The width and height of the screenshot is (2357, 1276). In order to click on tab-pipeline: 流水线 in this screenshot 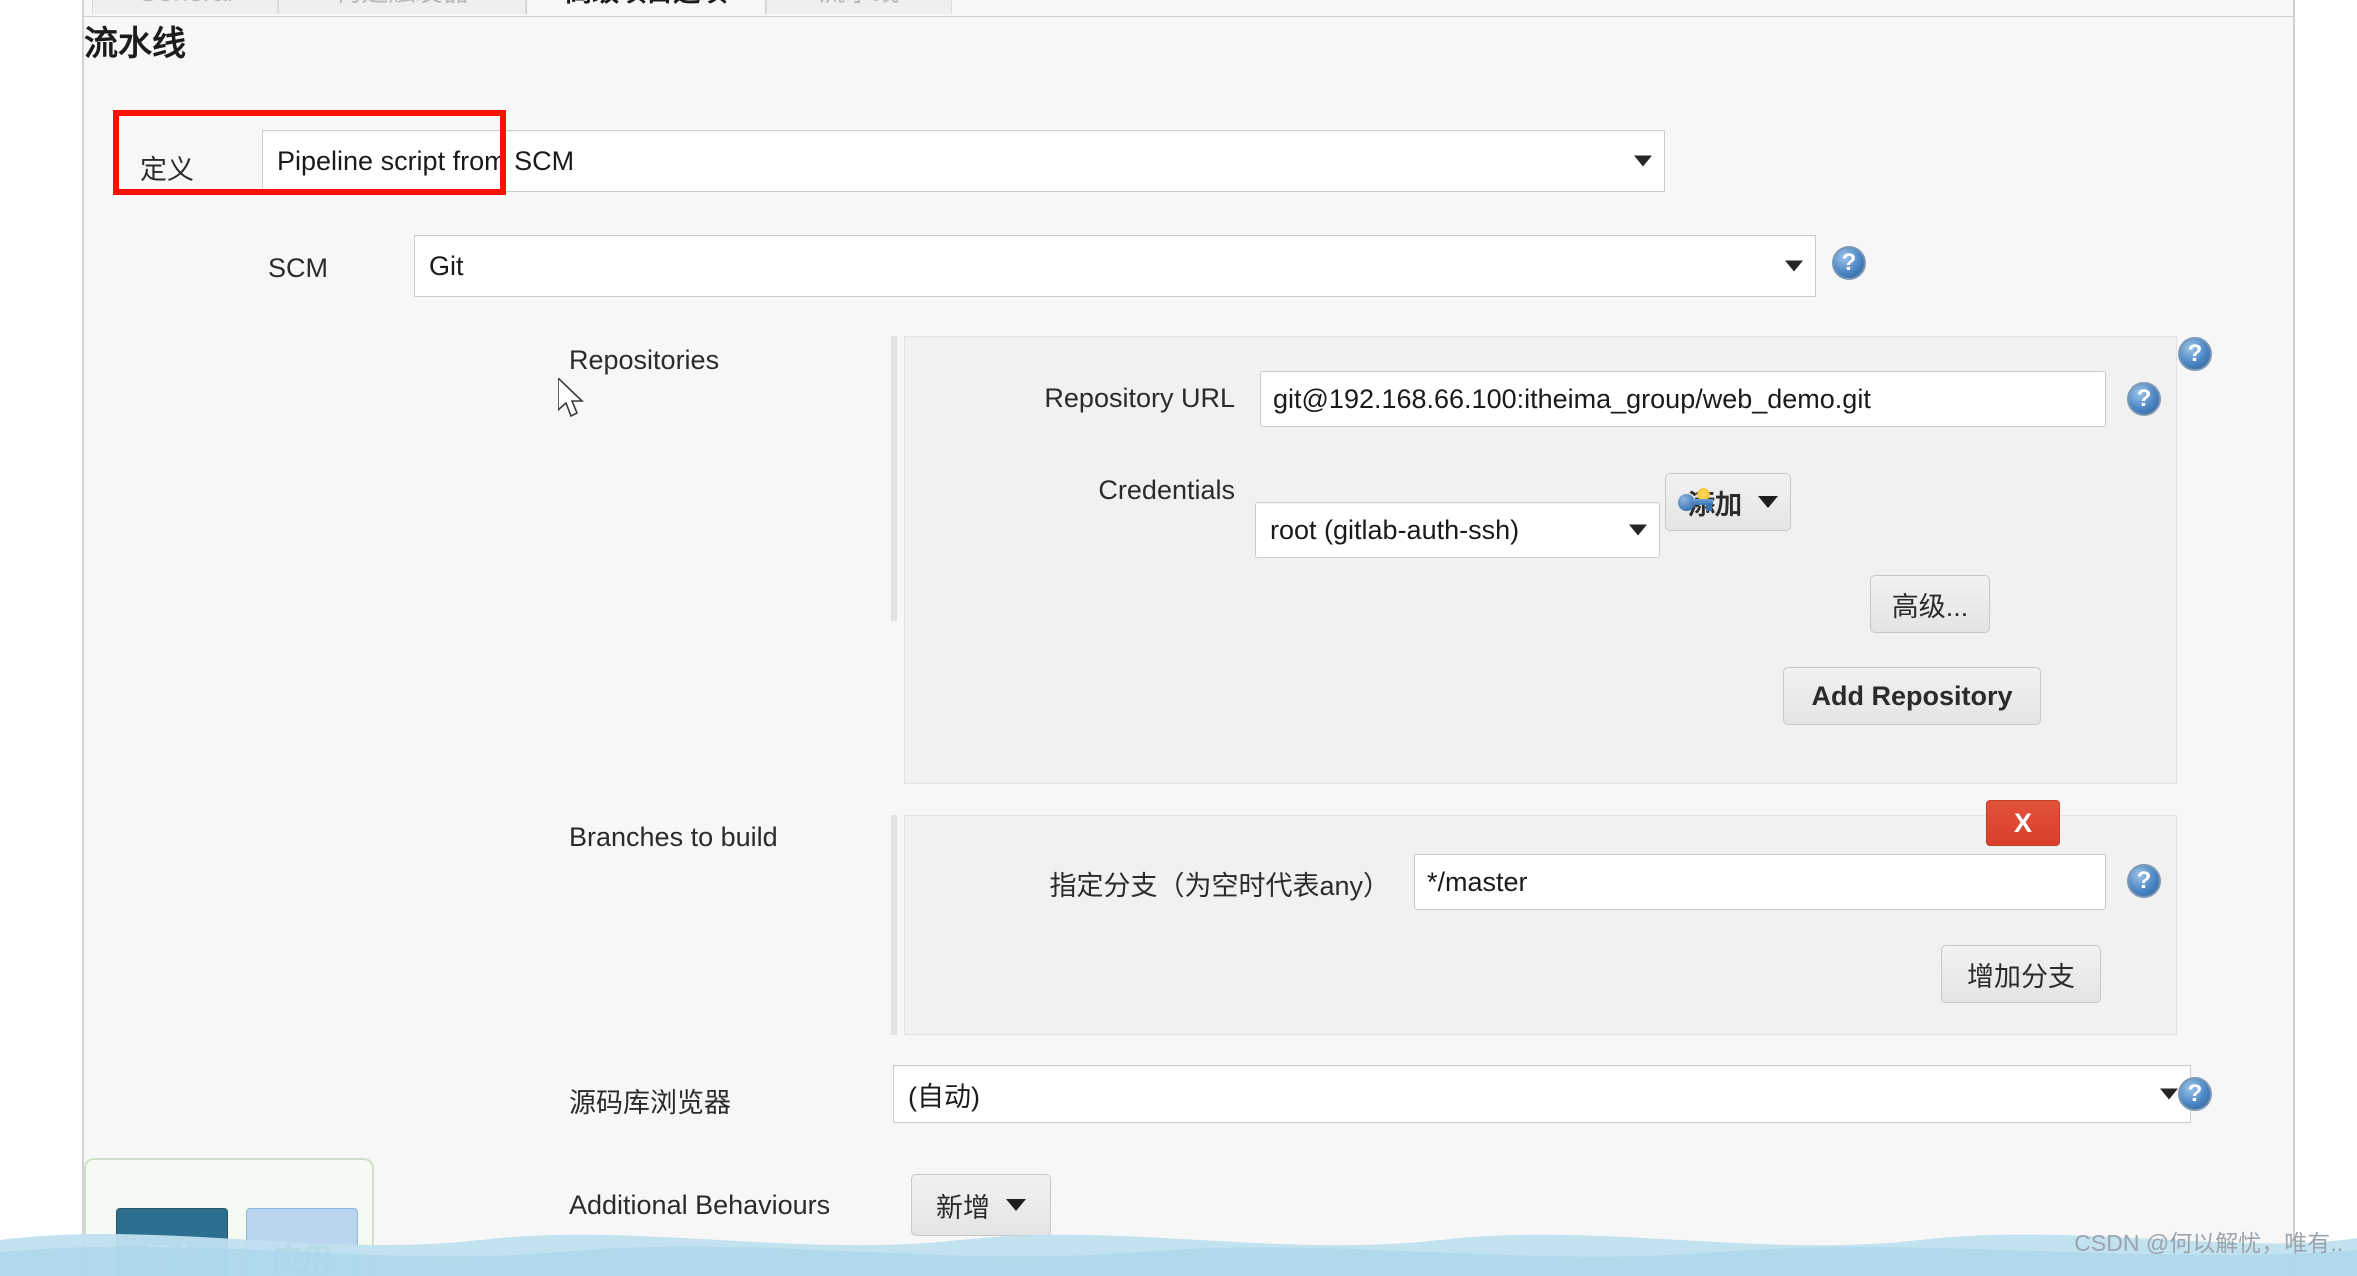, I will do `click(859, 7)`.